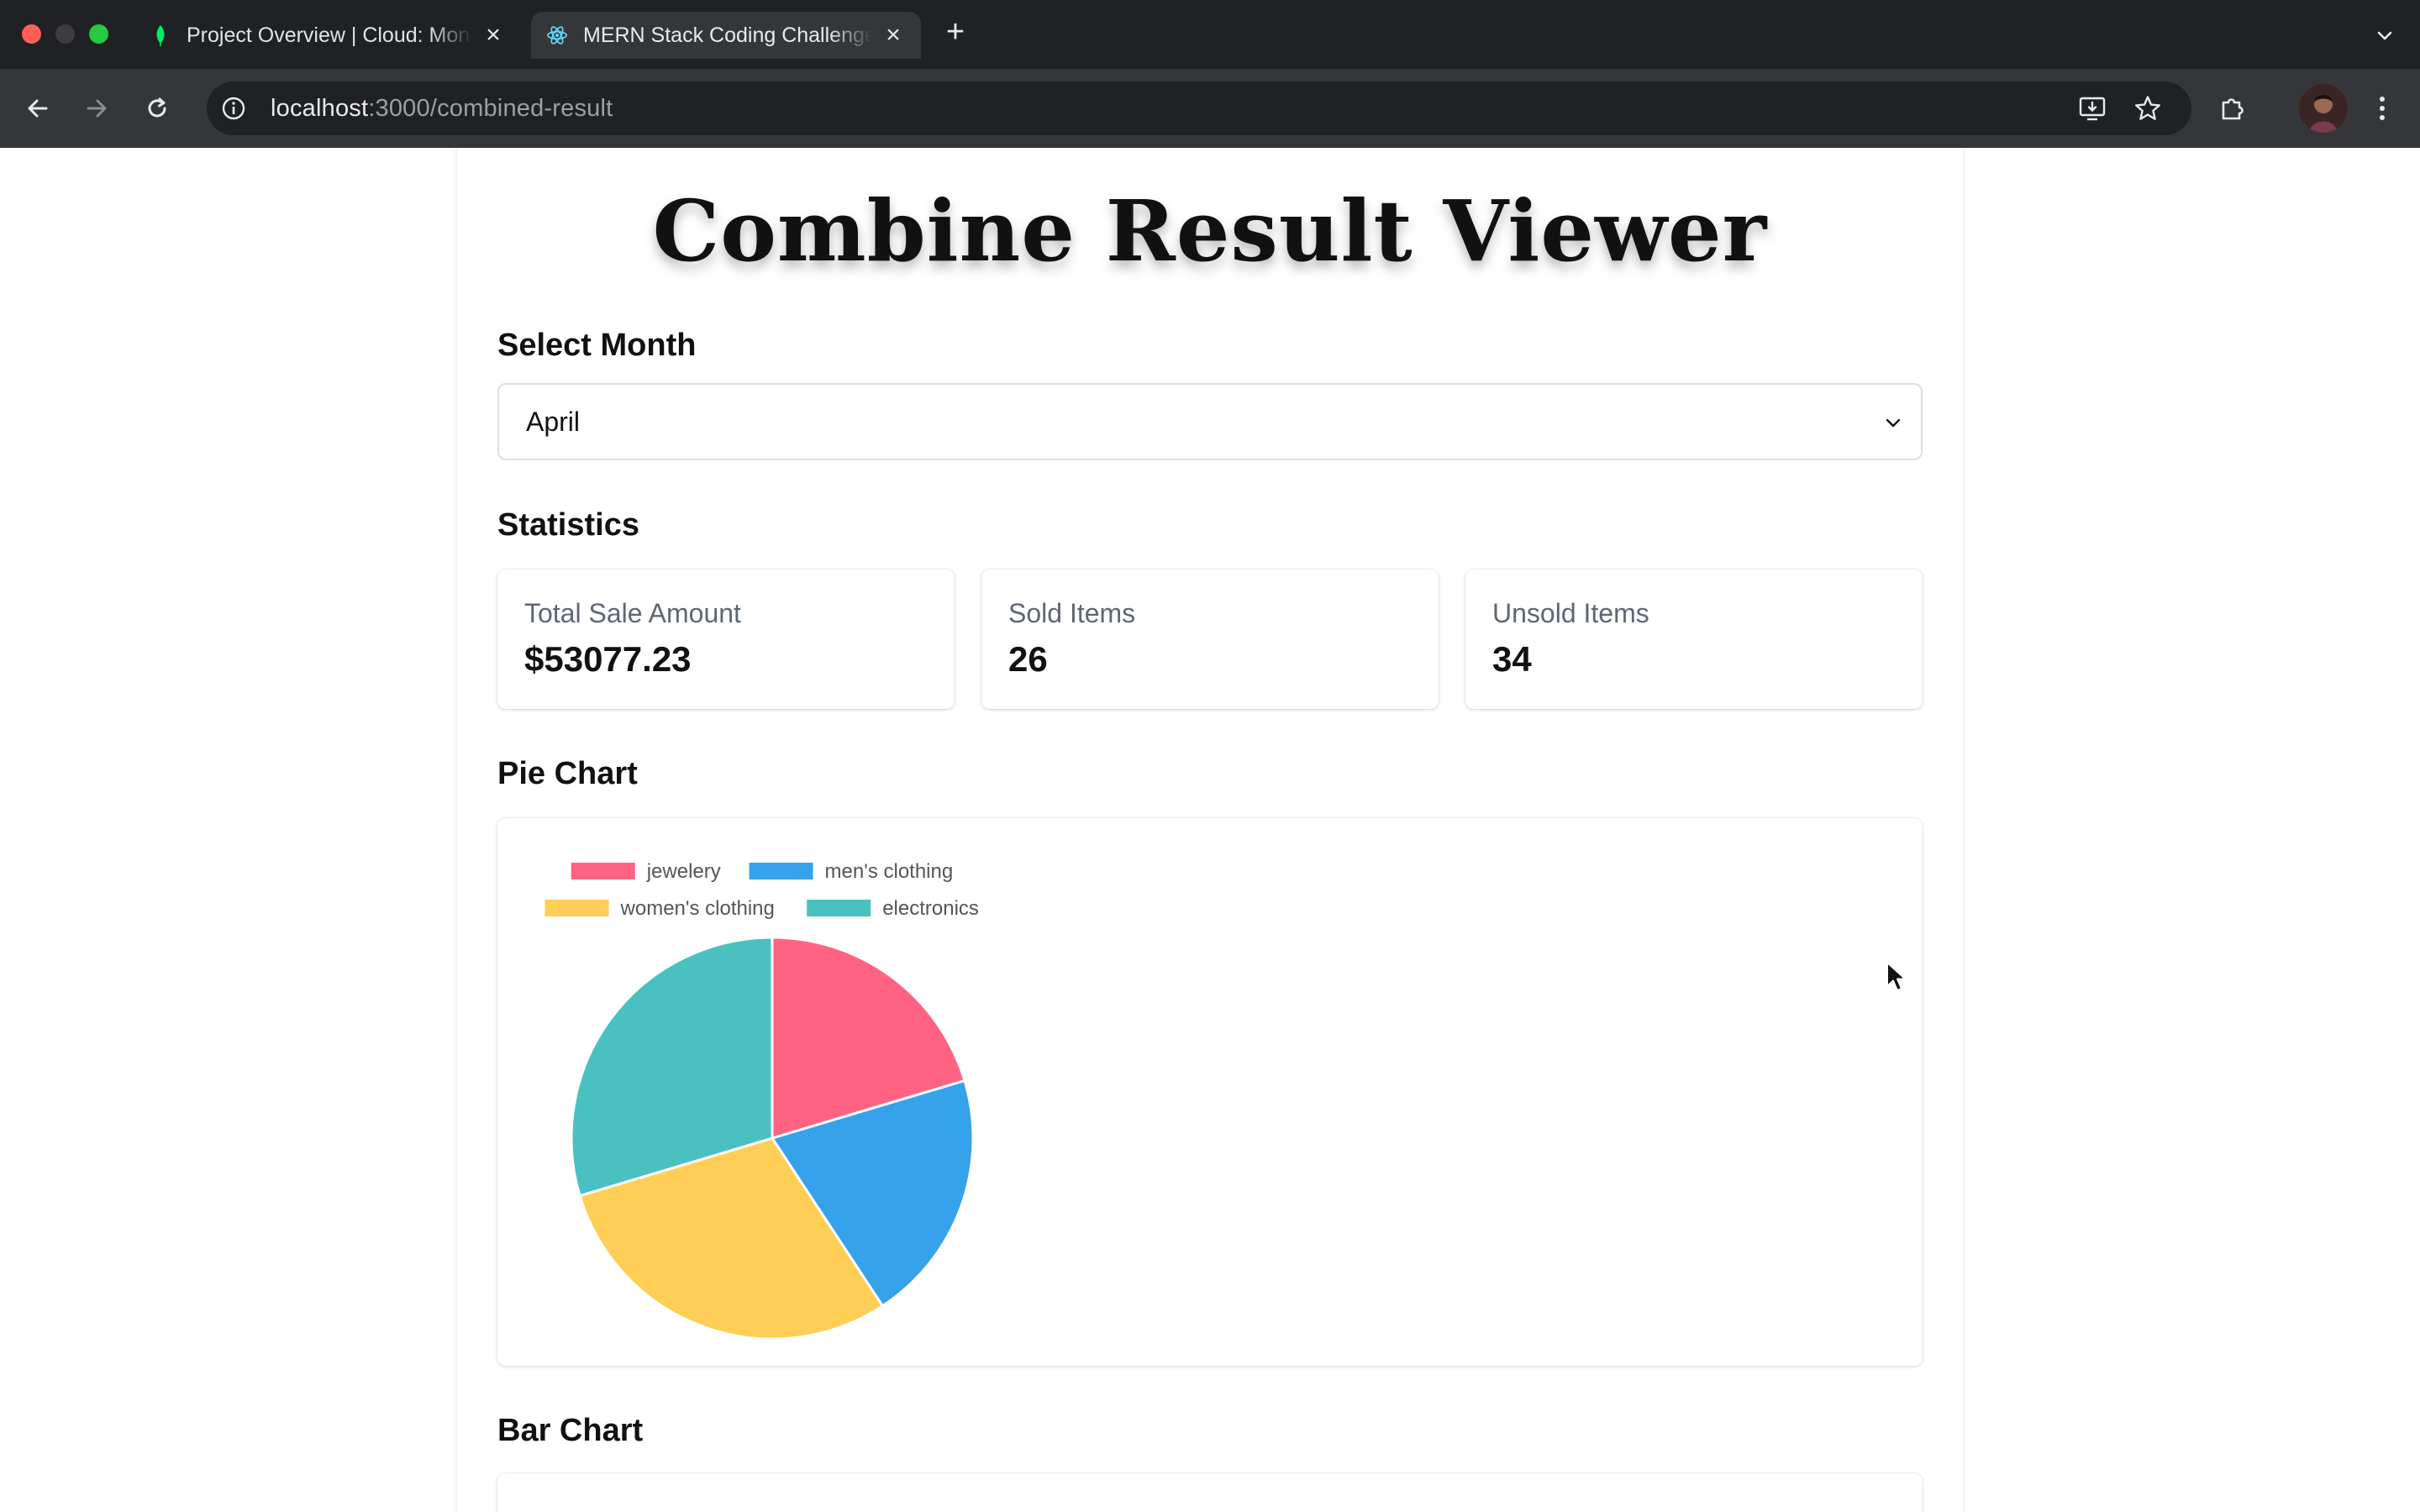 This screenshot has height=1512, width=2420. I want to click on stat-value: 34, so click(1512, 659).